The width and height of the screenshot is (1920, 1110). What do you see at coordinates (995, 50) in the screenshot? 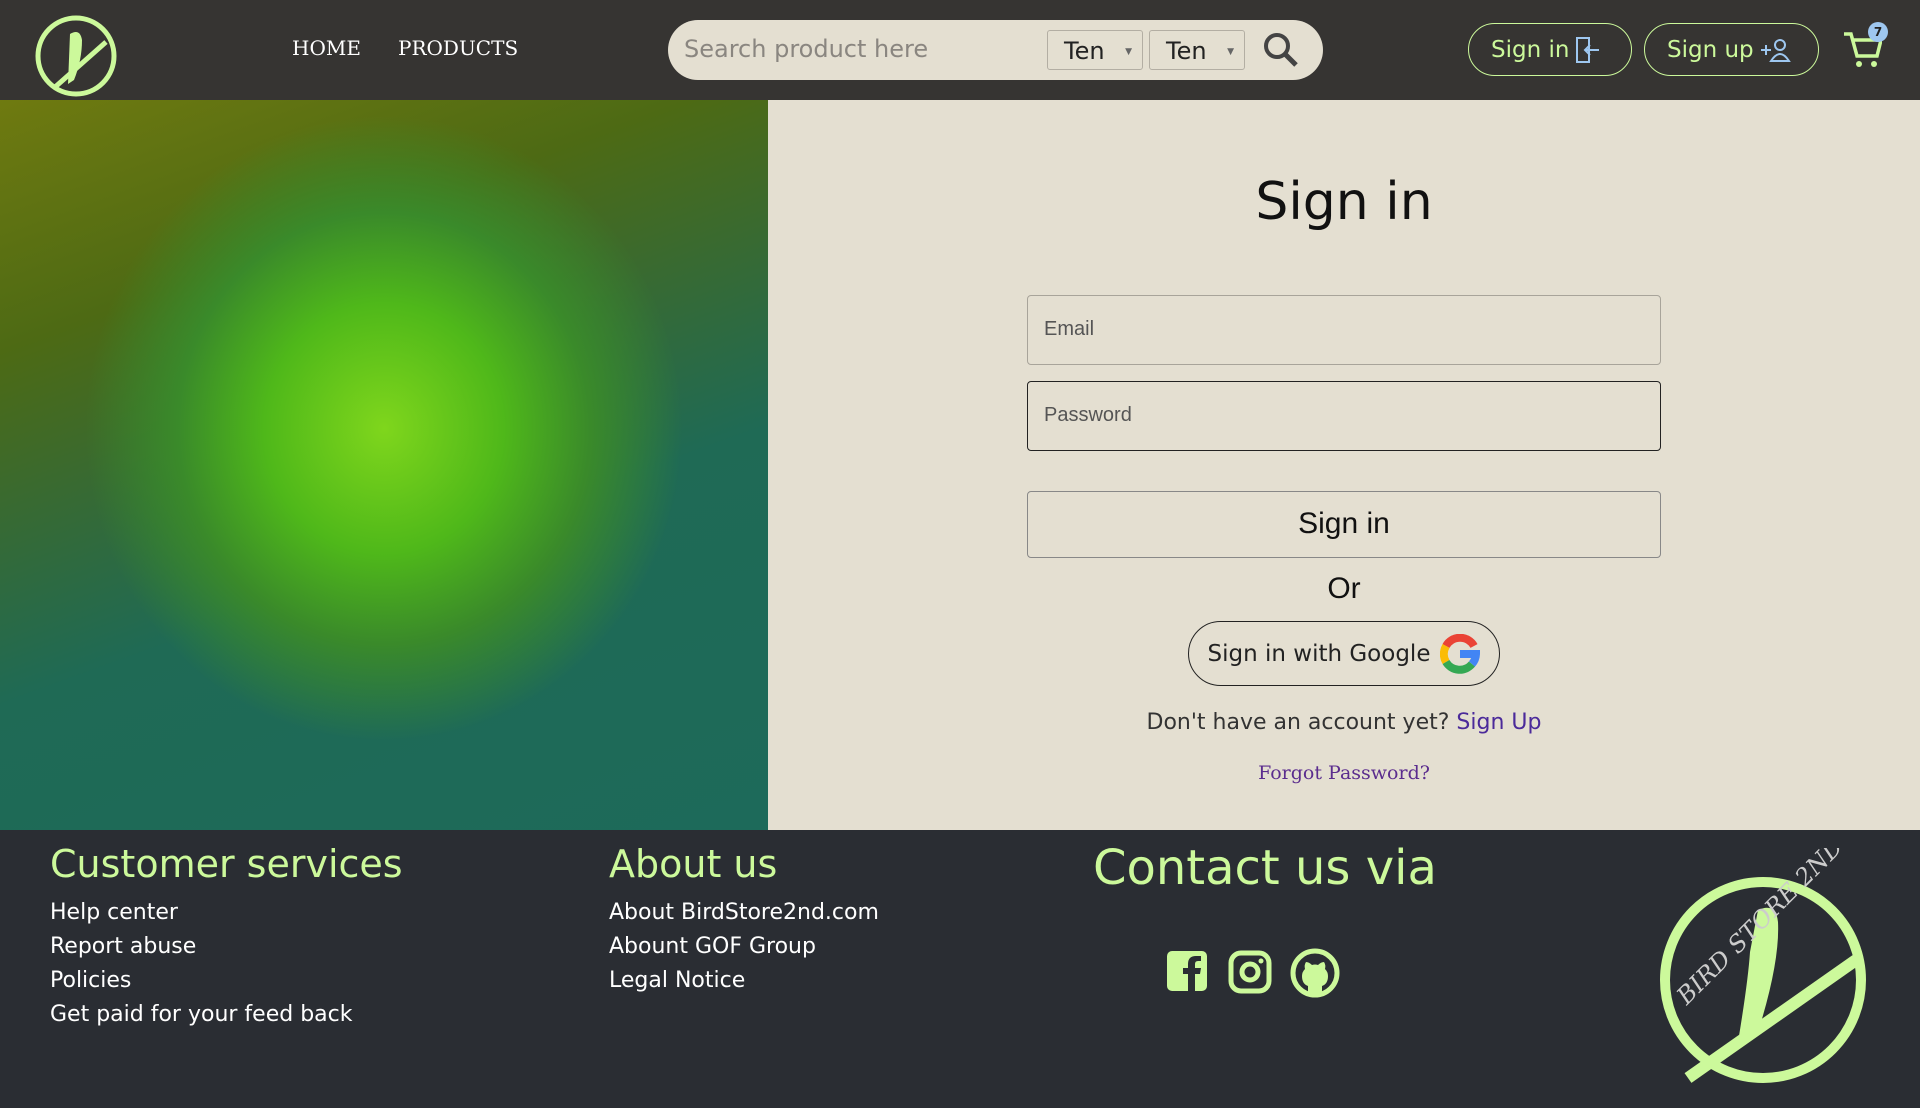
I see `search-bar: Search product here Ten ▼ Ten ▼` at bounding box center [995, 50].